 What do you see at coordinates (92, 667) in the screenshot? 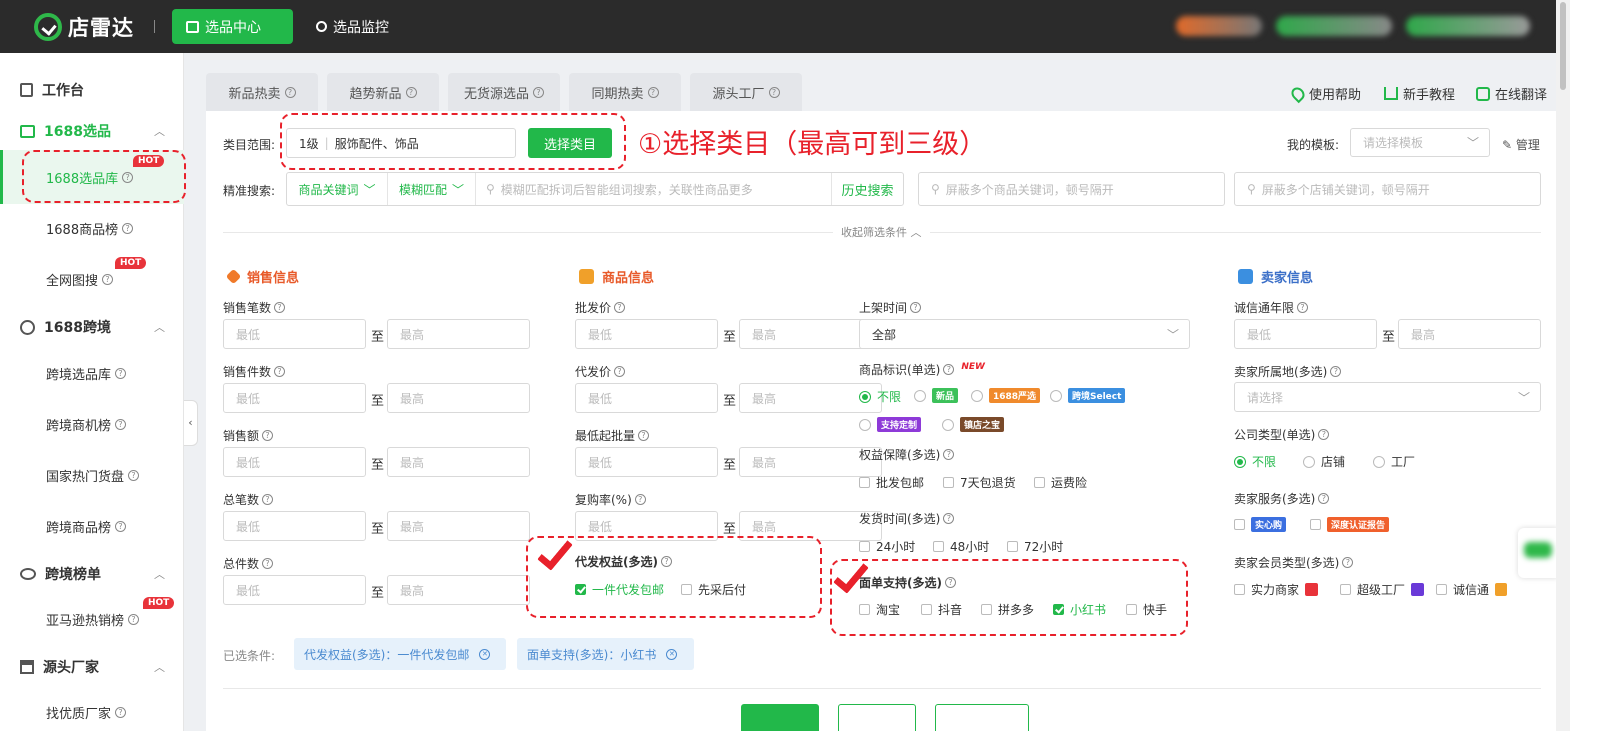
I see `sidebar-group-factory: 源头厂家 ︿` at bounding box center [92, 667].